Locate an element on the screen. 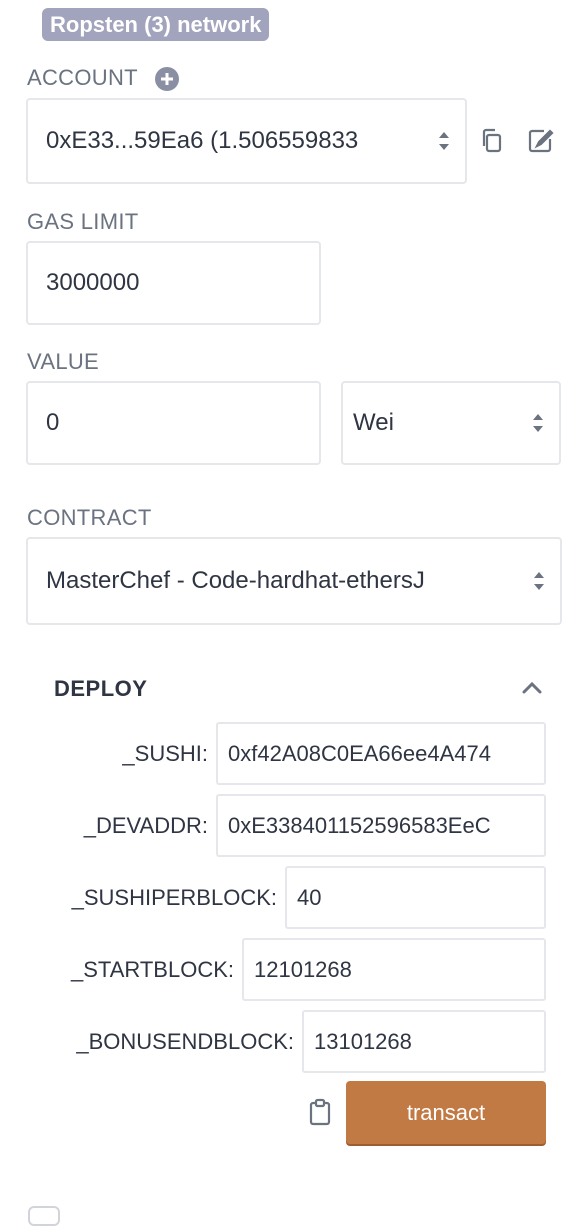  gas-limit-input: 3000000 is located at coordinates (173, 283).